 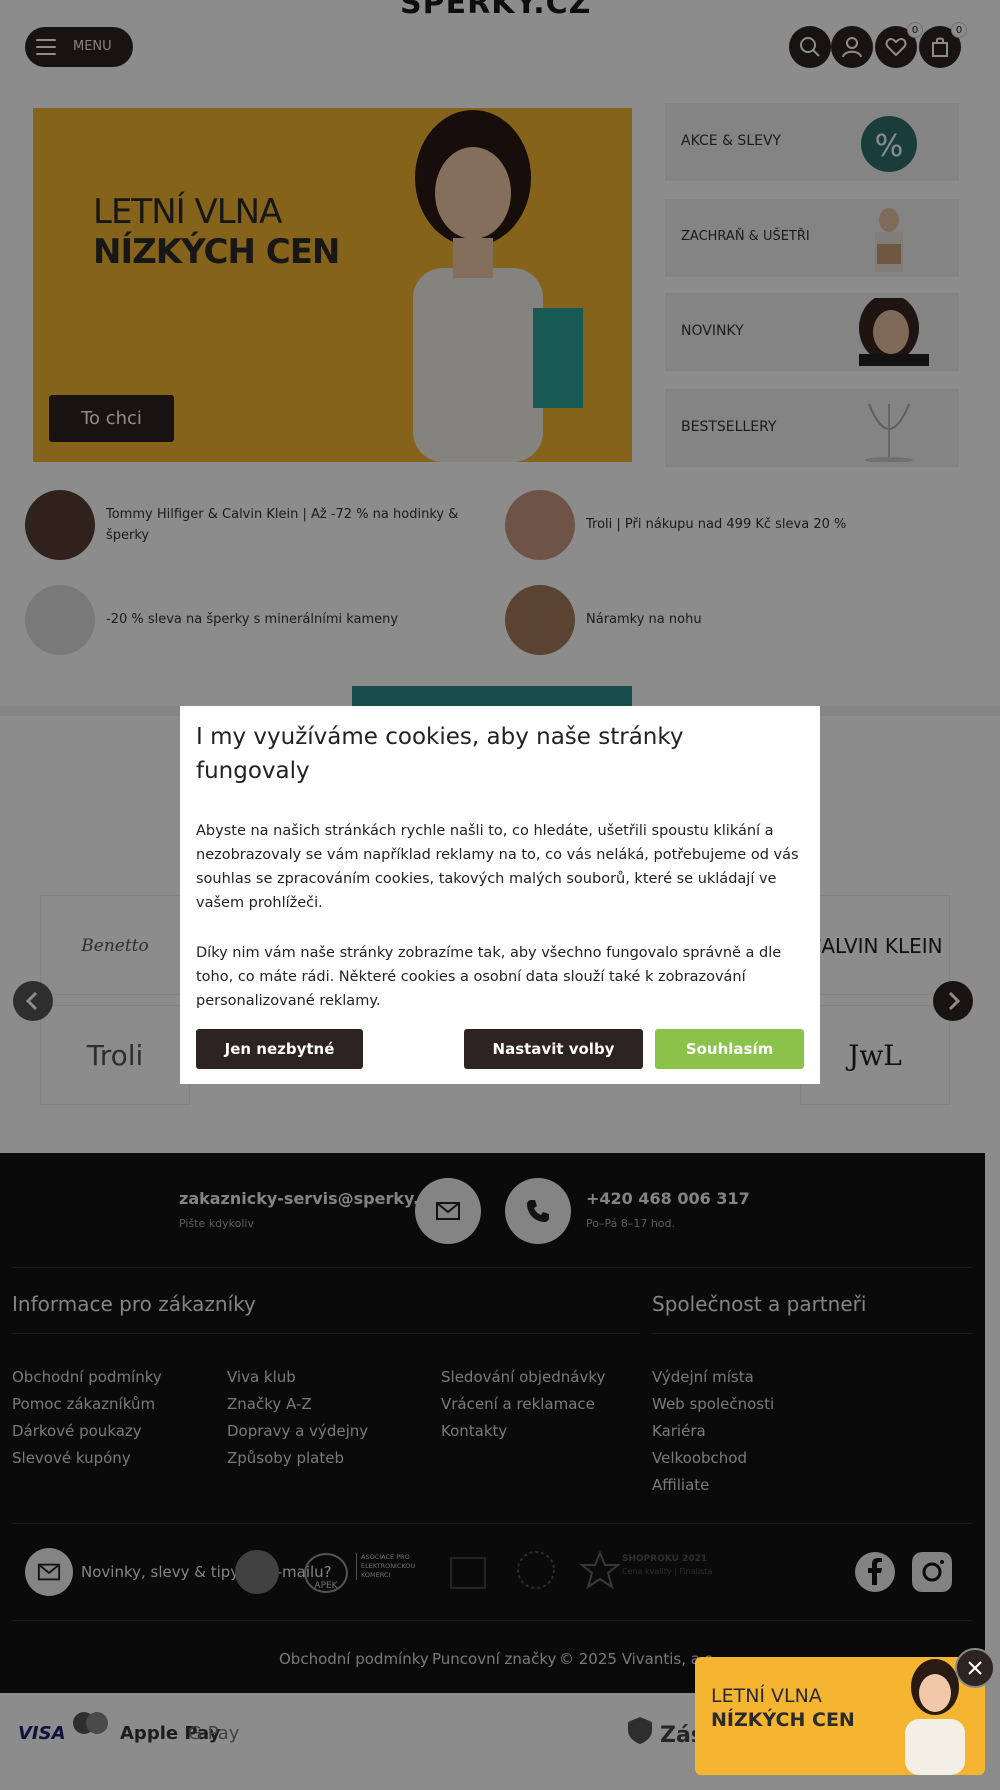 I want to click on mini-banner-close-button, so click(x=975, y=1668).